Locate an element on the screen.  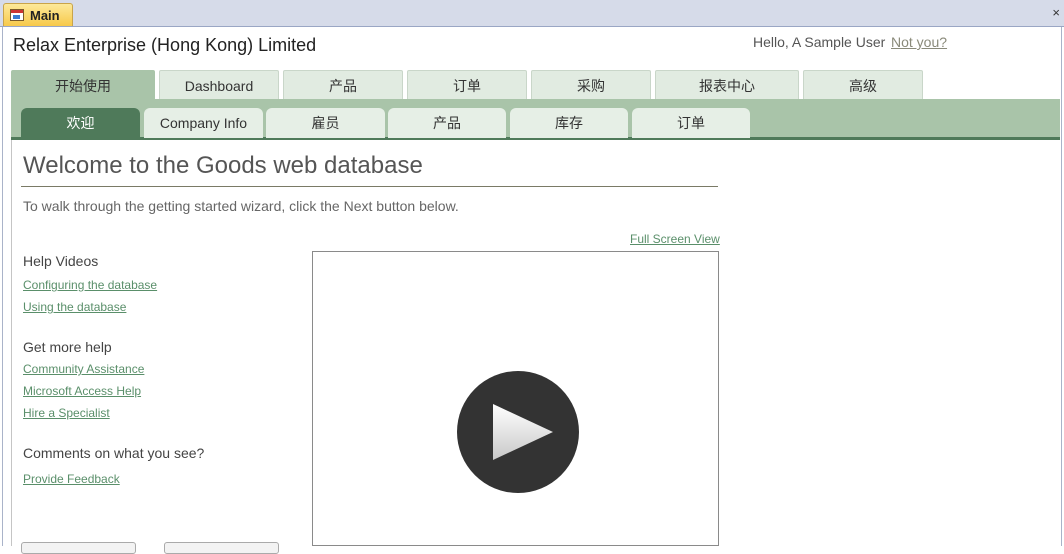
subtab-products: 产品 is located at coordinates (447, 123).